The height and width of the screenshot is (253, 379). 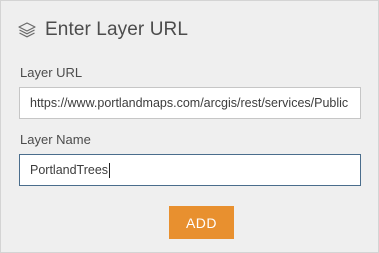 I want to click on layer-name-input: PortlandTrees, so click(x=190, y=170).